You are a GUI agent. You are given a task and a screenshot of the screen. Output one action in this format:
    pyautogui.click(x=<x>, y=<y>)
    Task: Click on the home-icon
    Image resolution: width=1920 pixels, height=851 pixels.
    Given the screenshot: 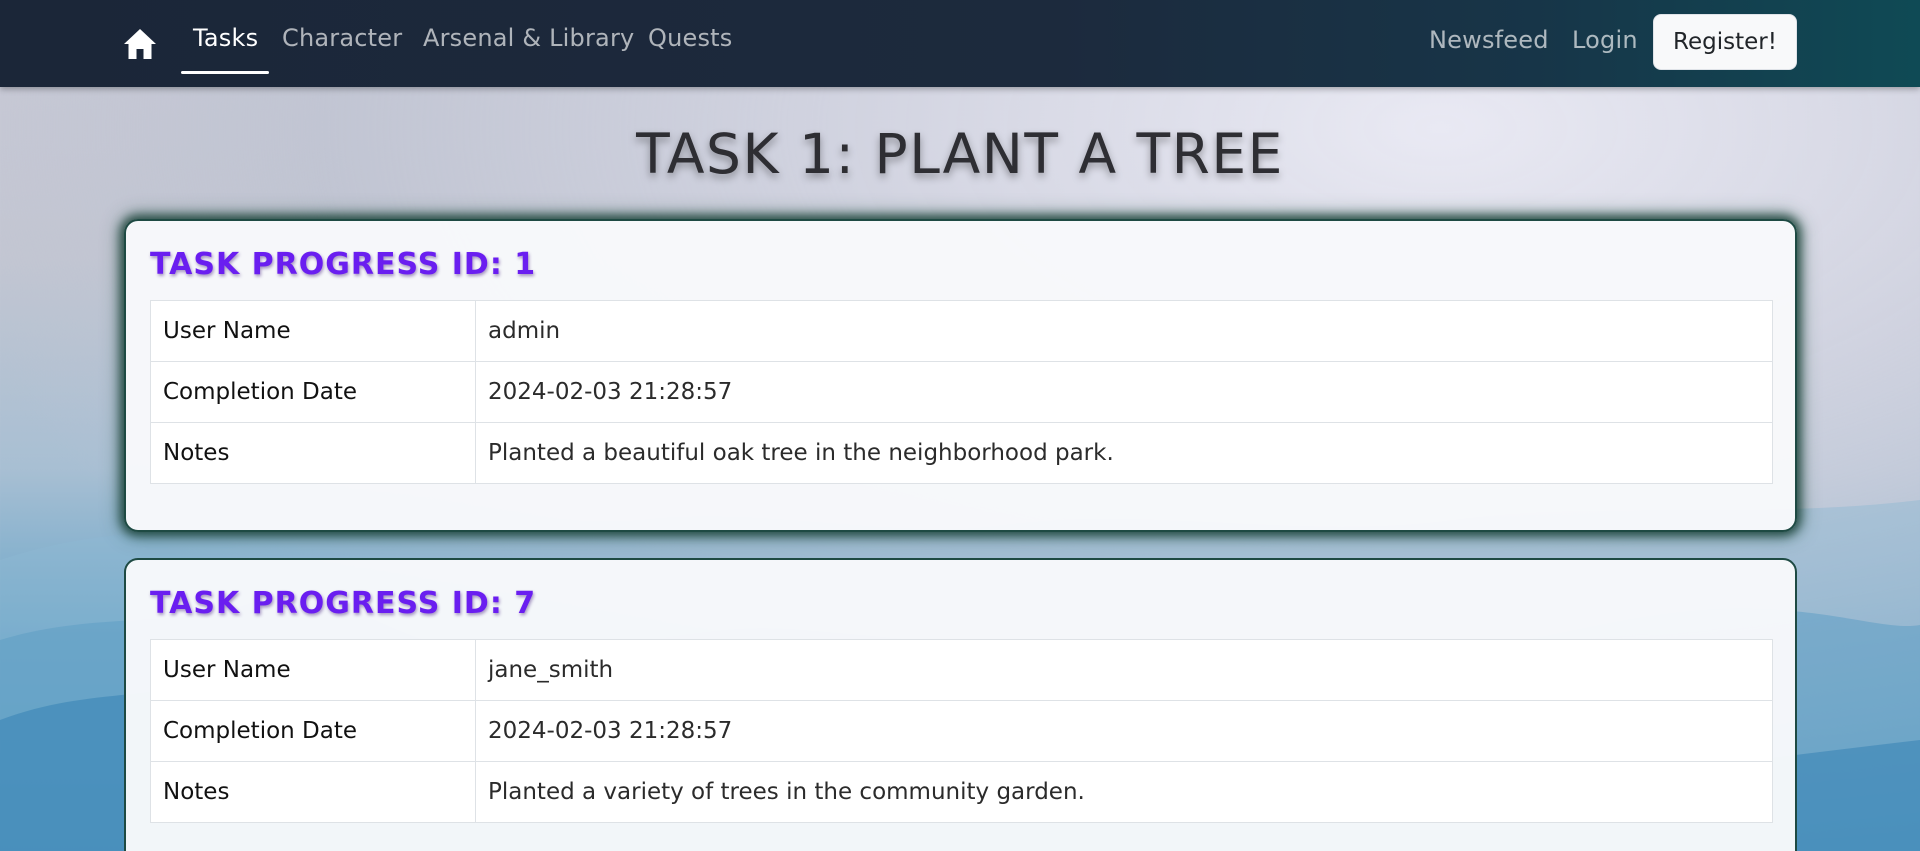 What is the action you would take?
    pyautogui.click(x=140, y=44)
    